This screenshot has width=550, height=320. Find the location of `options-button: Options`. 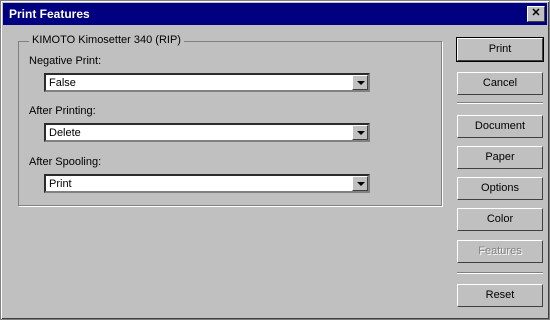

options-button: Options is located at coordinates (500, 188).